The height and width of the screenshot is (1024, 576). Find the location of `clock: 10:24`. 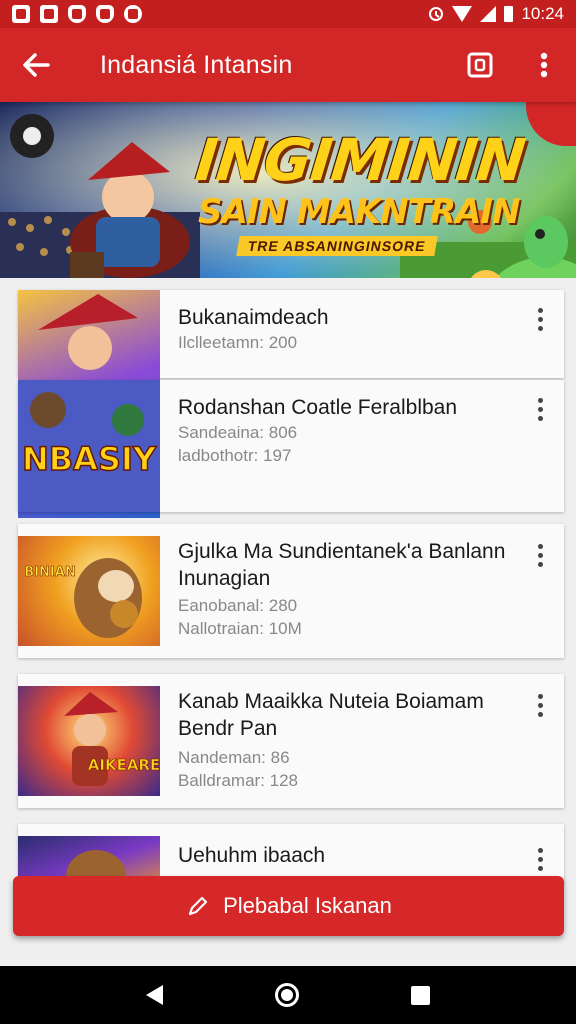

clock: 10:24 is located at coordinates (542, 13).